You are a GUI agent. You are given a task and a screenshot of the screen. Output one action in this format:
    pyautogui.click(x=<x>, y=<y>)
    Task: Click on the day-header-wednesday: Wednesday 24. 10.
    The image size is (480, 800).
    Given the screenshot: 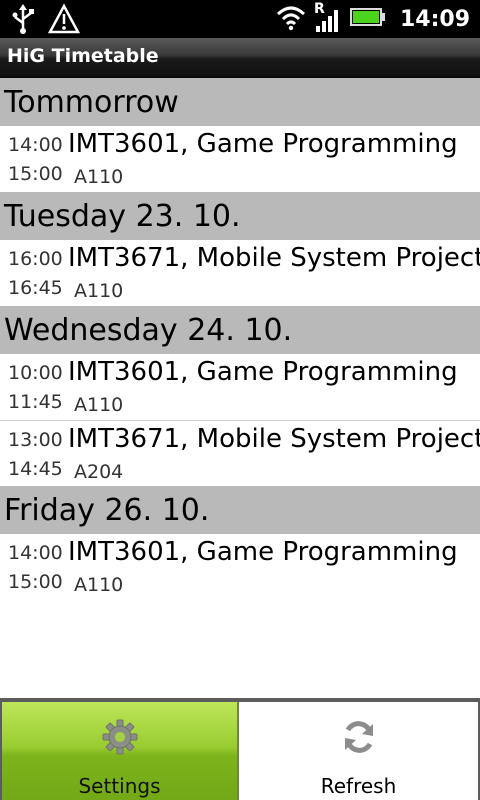 What is the action you would take?
    pyautogui.click(x=240, y=330)
    